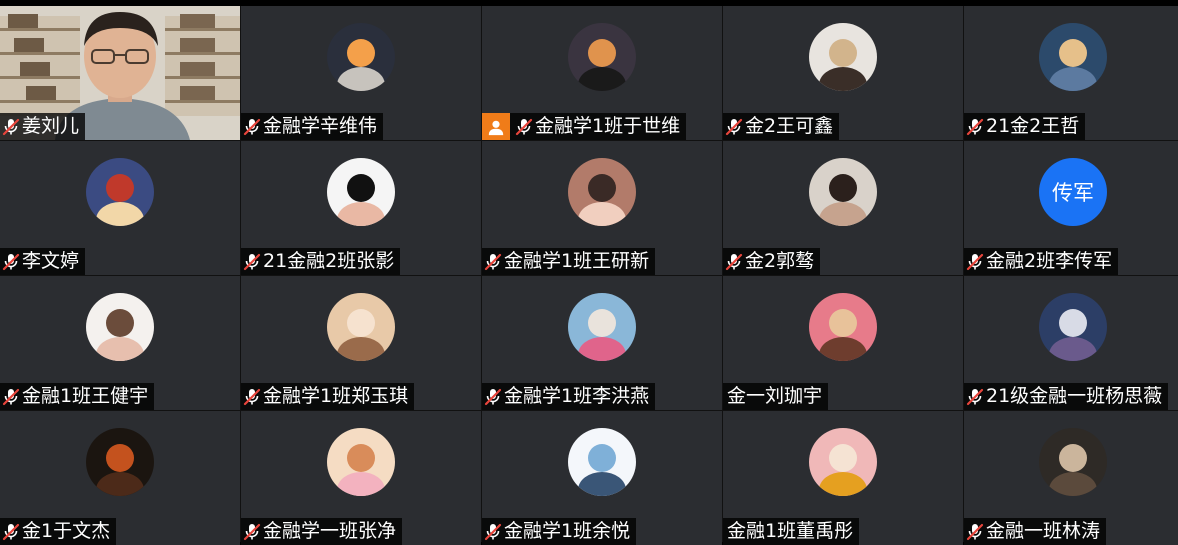 This screenshot has height=545, width=1178. I want to click on participant-tile-17: 金融学一班张净, so click(361, 478).